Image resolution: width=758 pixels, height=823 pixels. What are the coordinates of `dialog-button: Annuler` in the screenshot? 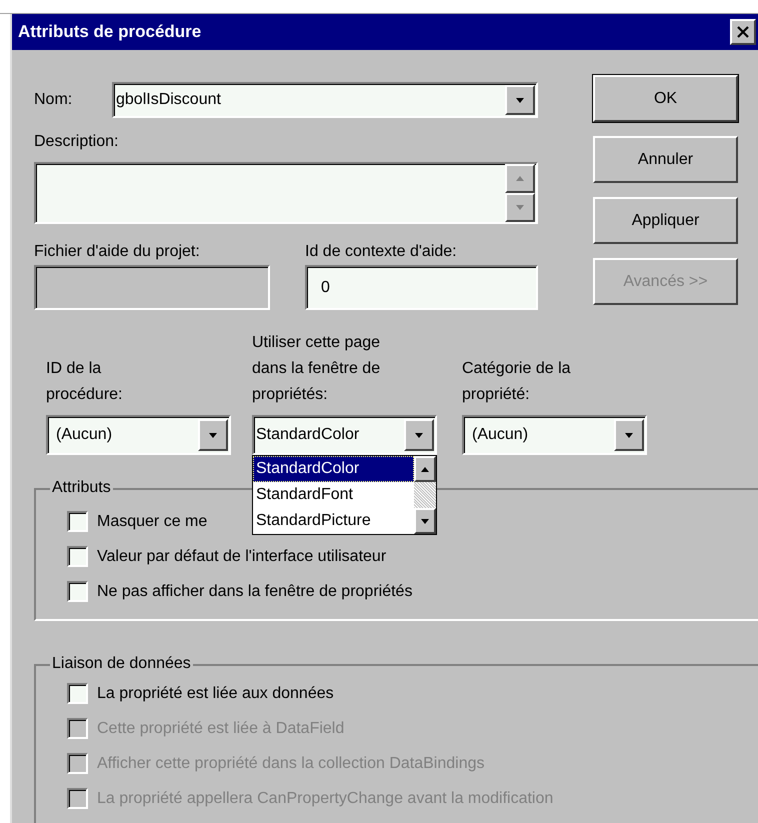 It's located at (665, 159).